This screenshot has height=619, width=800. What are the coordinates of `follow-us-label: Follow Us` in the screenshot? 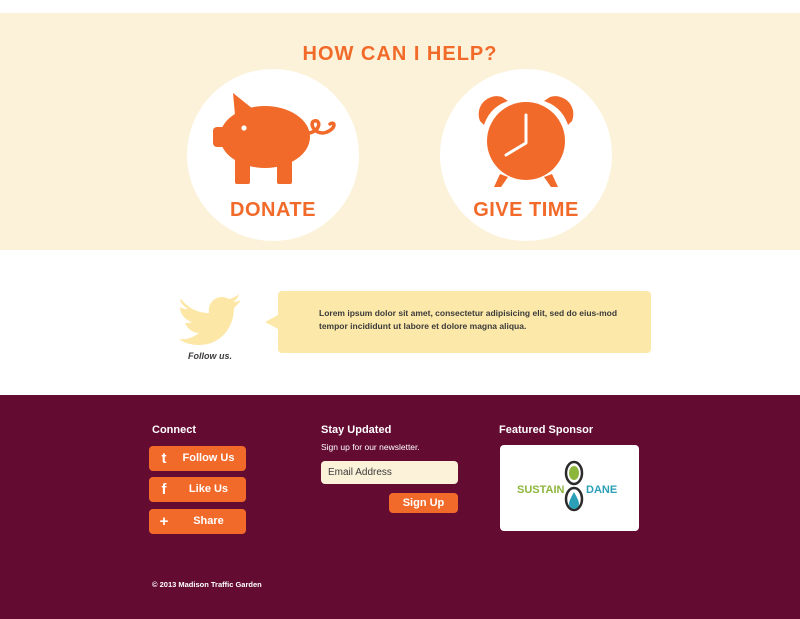 It's located at (208, 458).